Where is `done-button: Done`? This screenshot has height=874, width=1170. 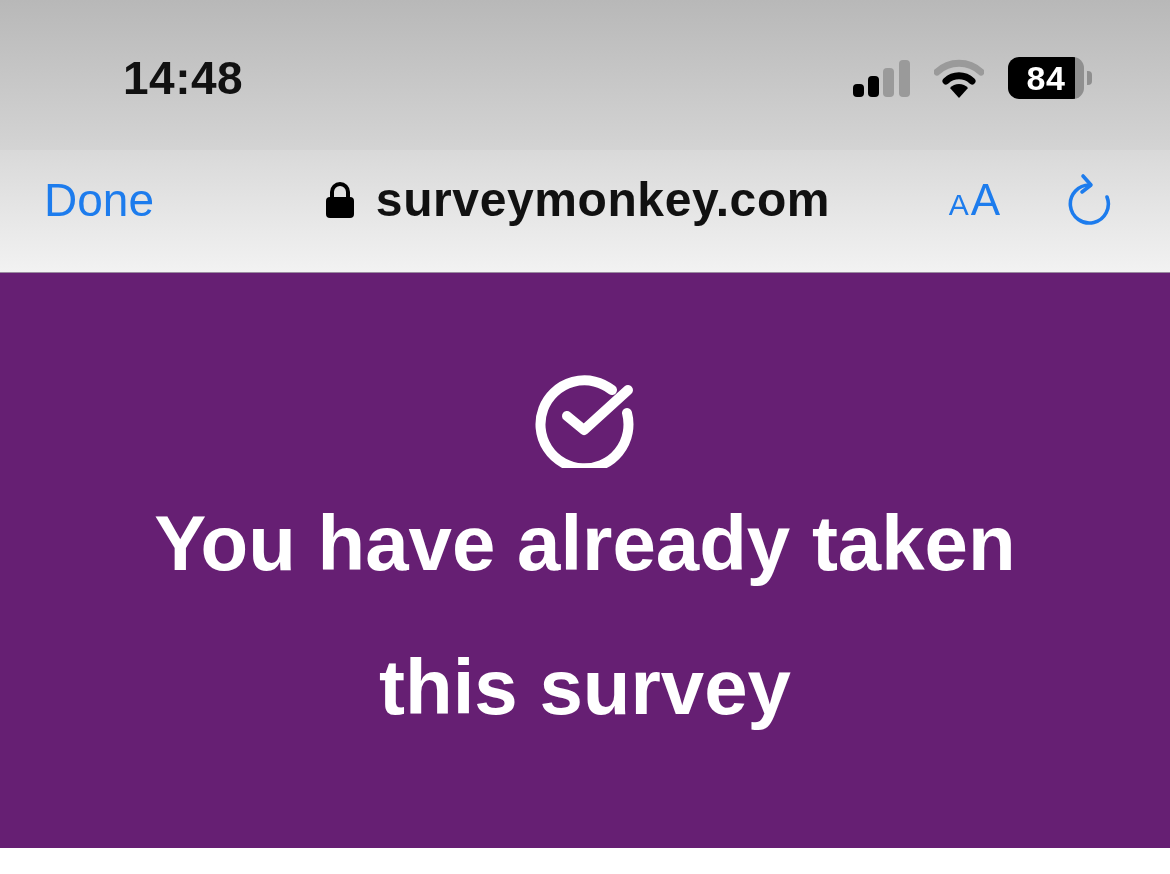 done-button: Done is located at coordinates (99, 200).